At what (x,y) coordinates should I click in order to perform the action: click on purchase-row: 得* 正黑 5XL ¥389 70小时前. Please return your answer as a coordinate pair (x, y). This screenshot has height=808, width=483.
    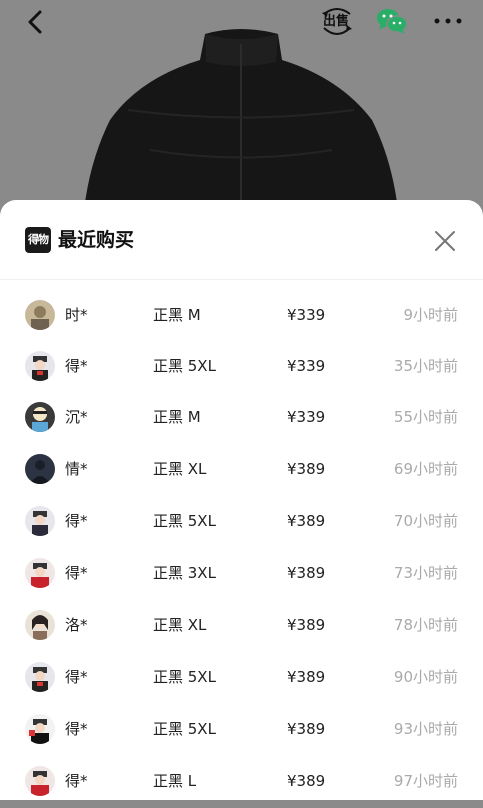
    Looking at the image, I should click on (241, 522).